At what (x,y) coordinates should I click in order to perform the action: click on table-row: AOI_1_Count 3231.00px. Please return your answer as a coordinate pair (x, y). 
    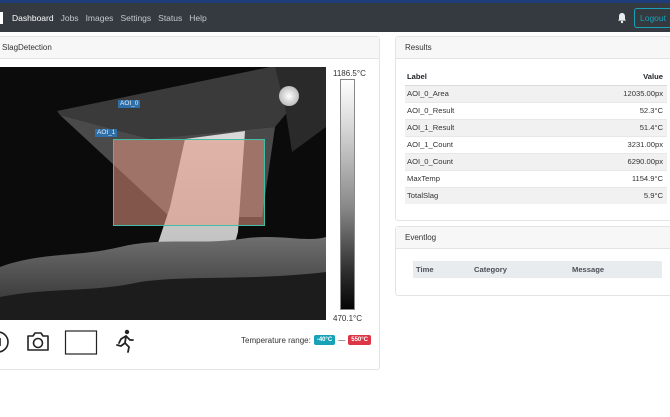
    Looking at the image, I should click on (536, 144).